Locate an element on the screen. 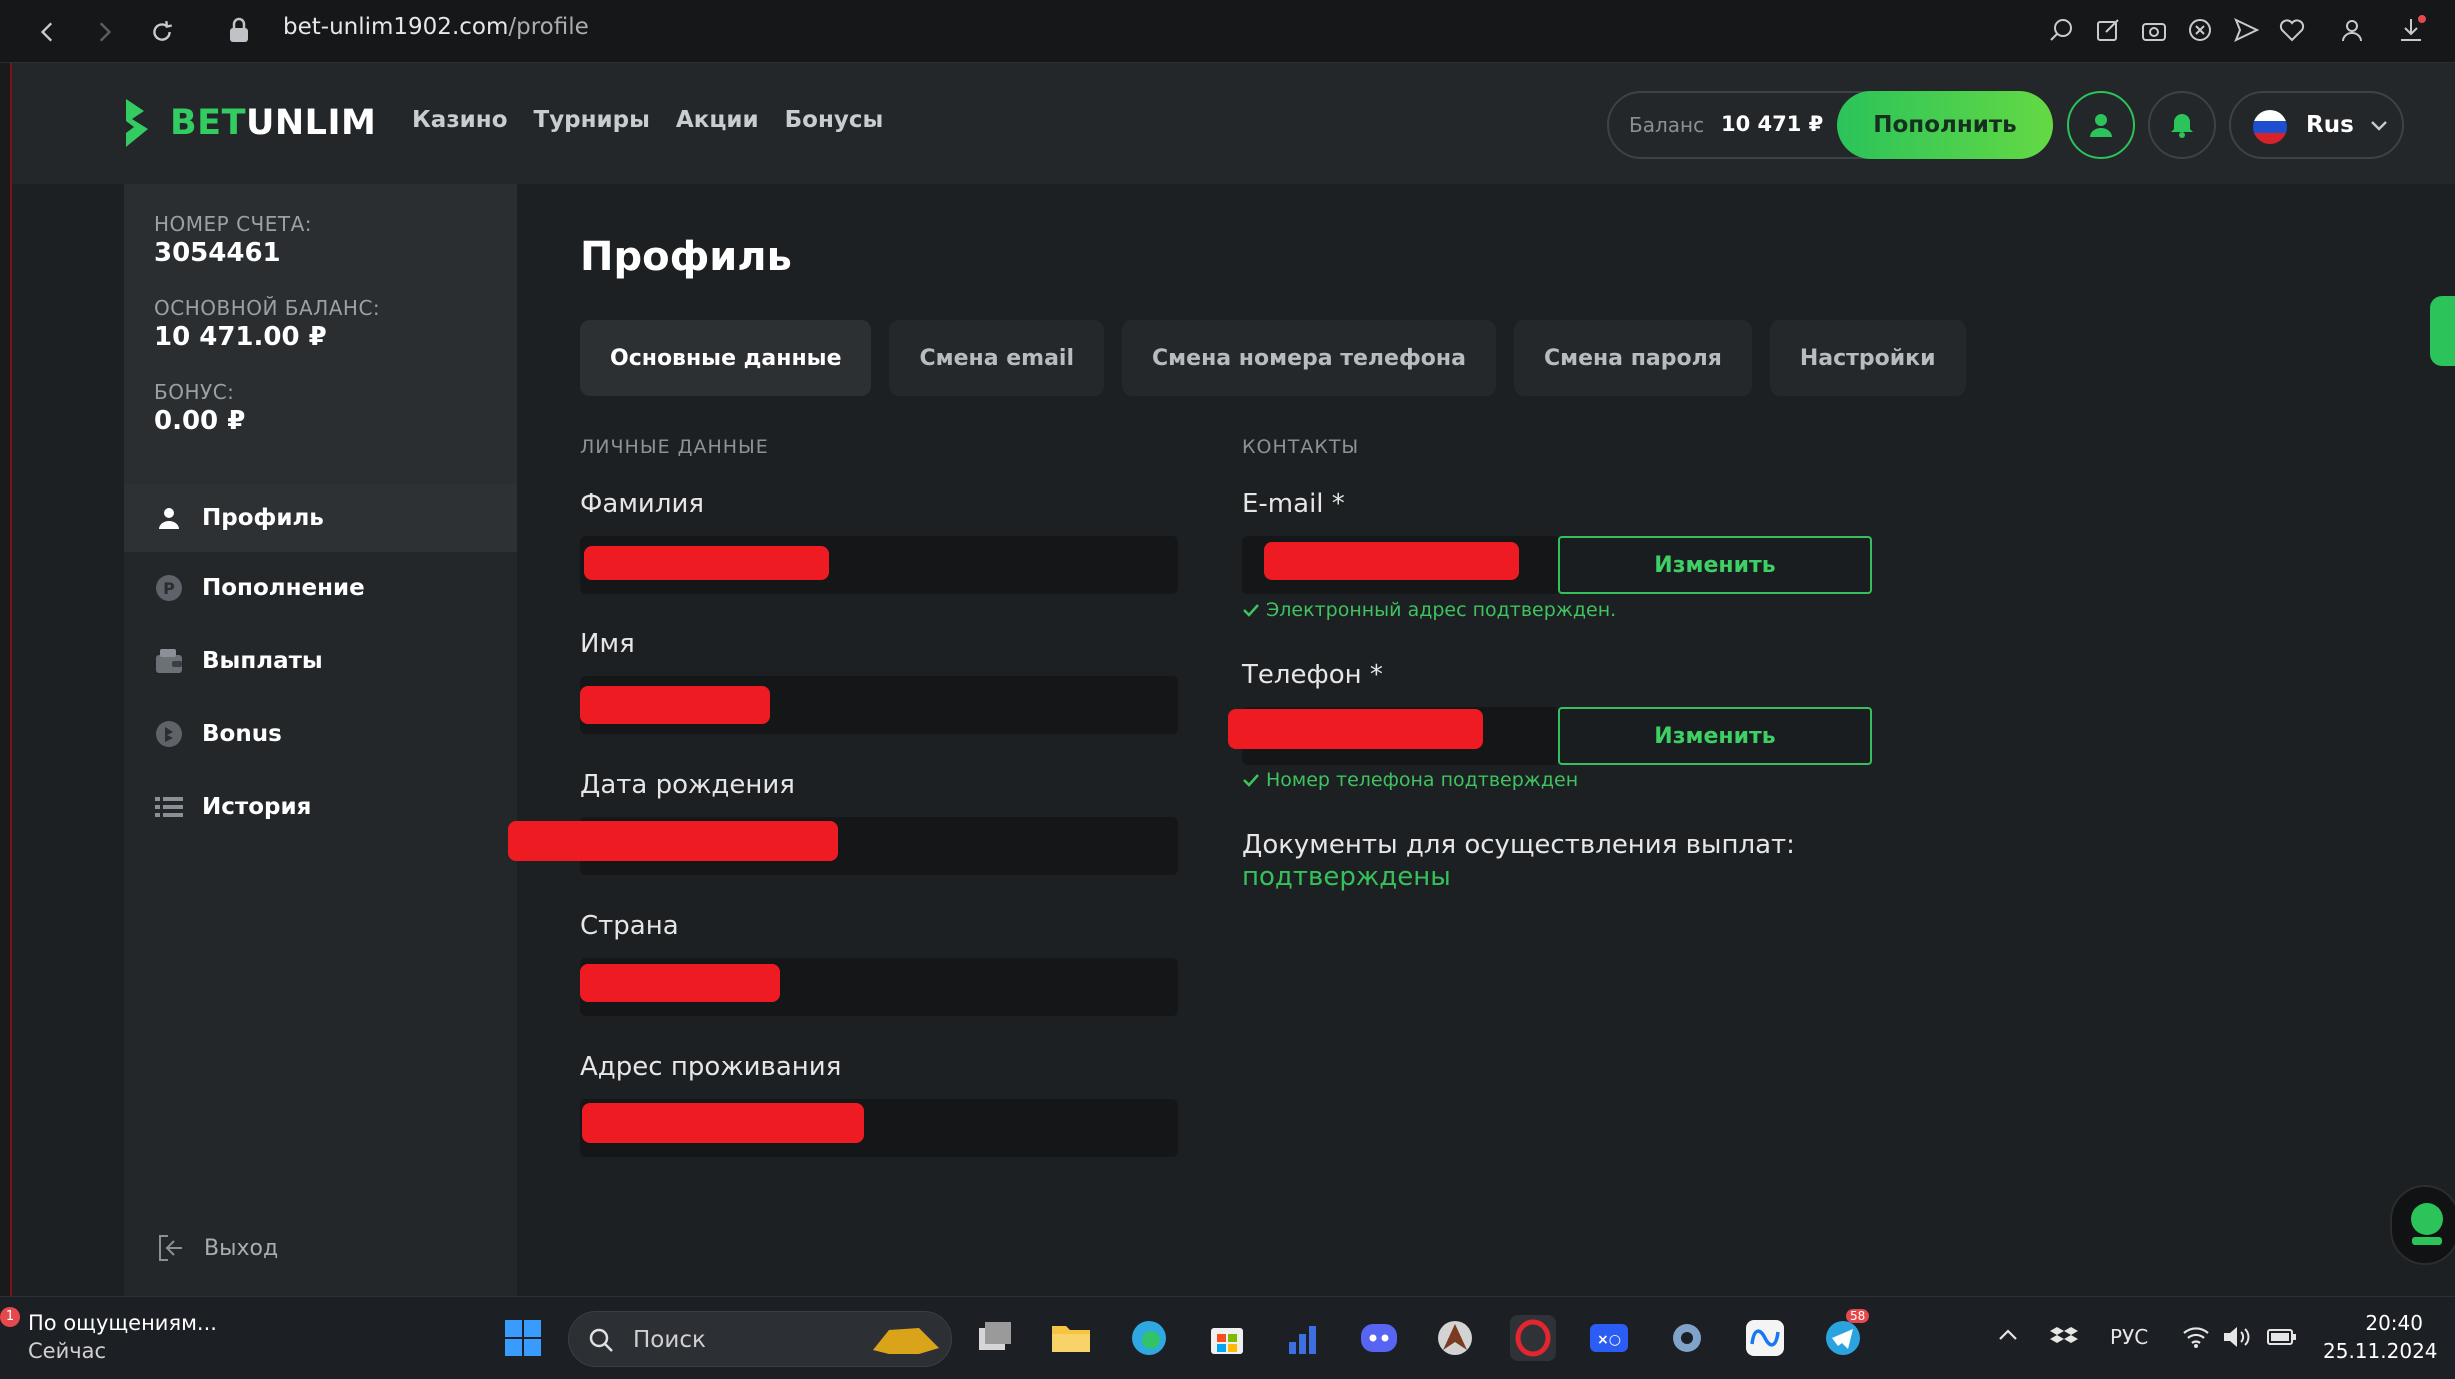 The width and height of the screenshot is (2455, 1379). address-label: Адрес проживания is located at coordinates (711, 1067).